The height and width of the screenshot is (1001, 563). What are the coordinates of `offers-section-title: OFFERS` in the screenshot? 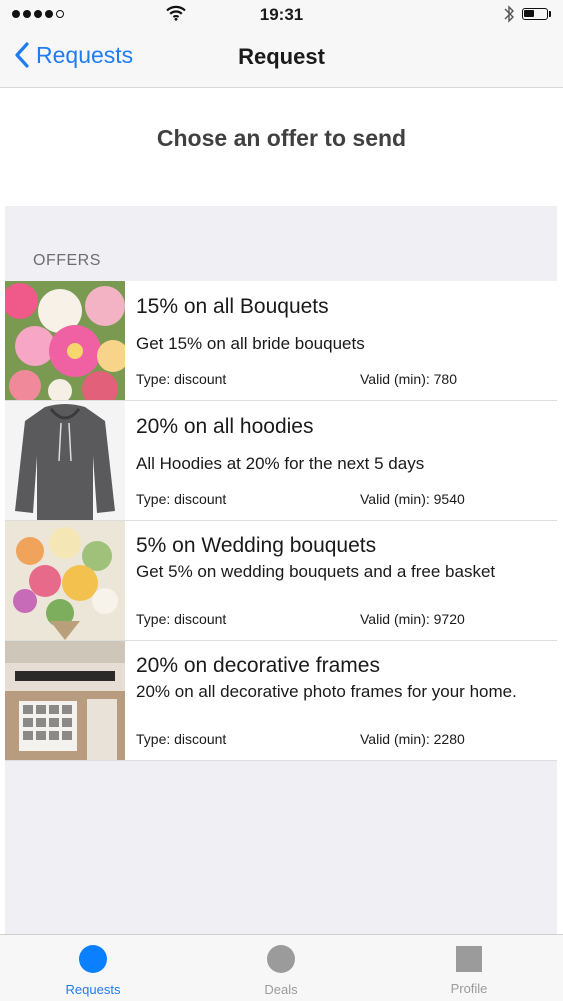 It's located at (67, 260).